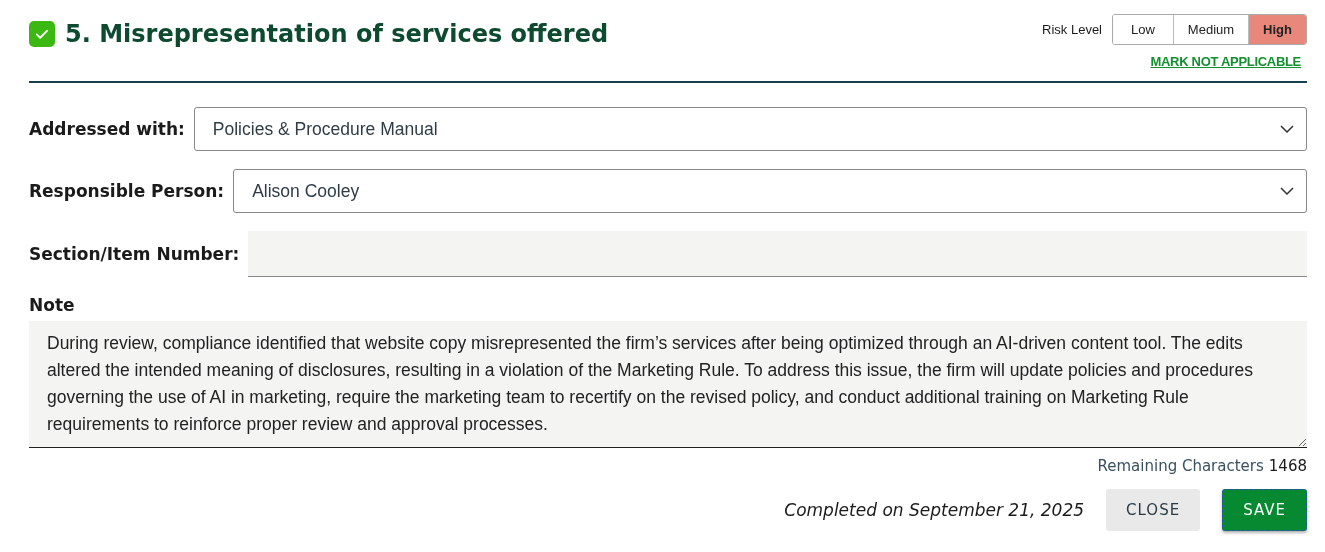 The image size is (1325, 552). What do you see at coordinates (1277, 29) in the screenshot?
I see `risk-level-option: High` at bounding box center [1277, 29].